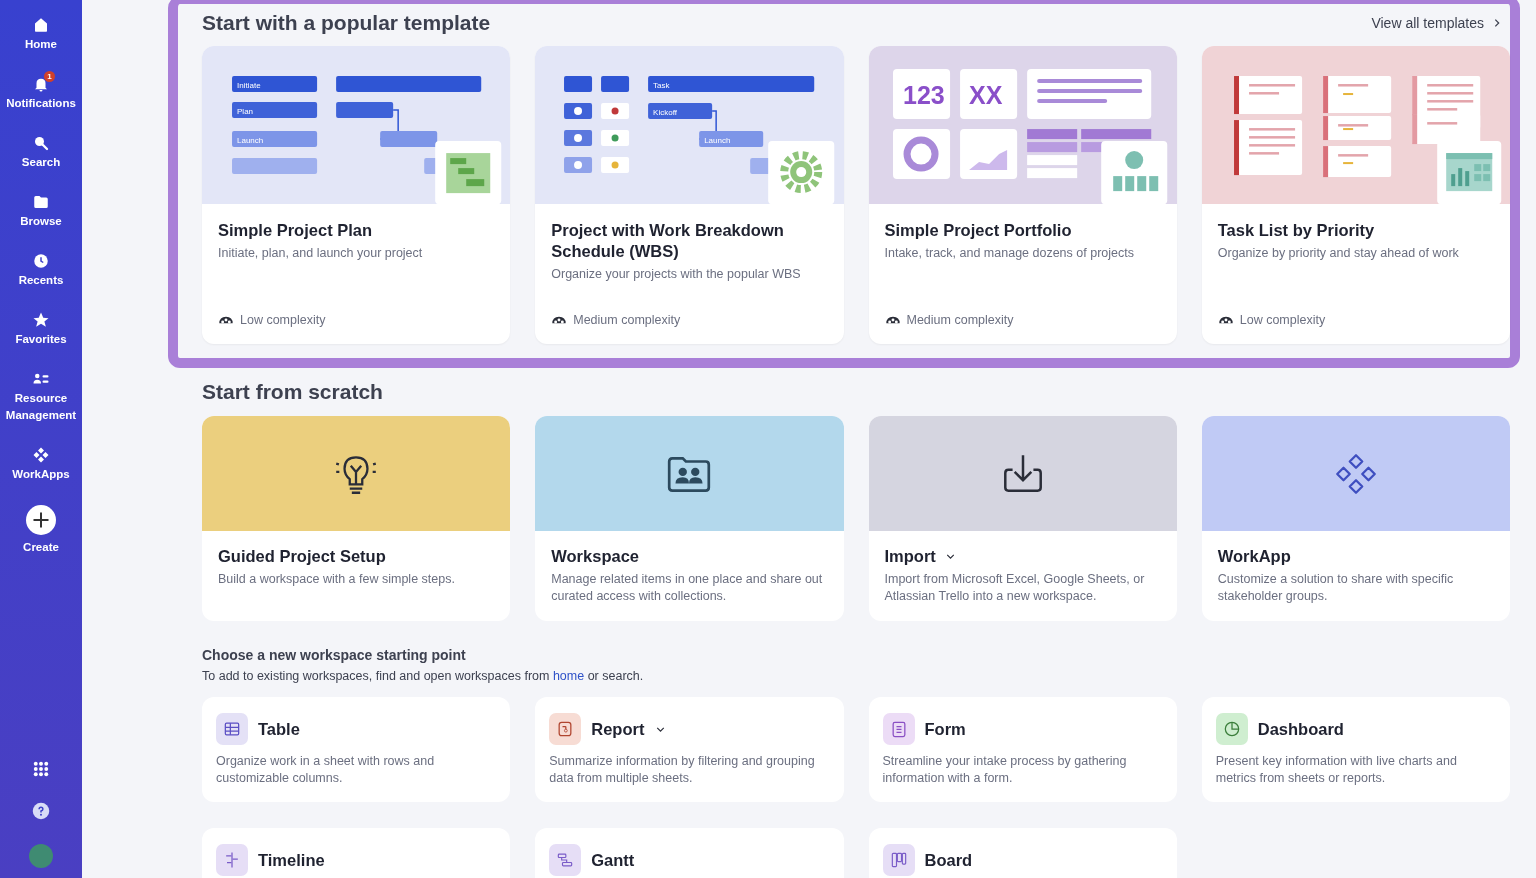 The height and width of the screenshot is (878, 1536). What do you see at coordinates (1497, 23) in the screenshot?
I see `chevron-right-icon` at bounding box center [1497, 23].